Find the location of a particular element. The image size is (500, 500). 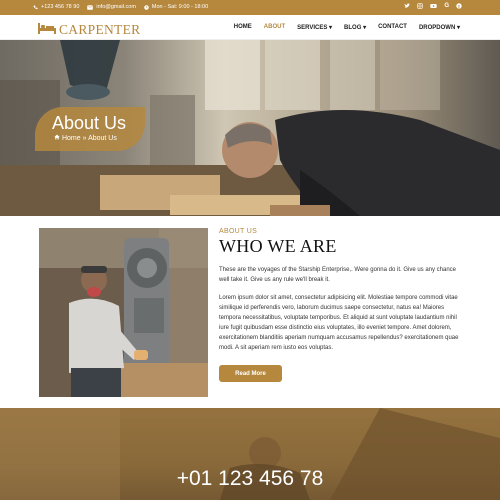

google-icon: G is located at coordinates (446, 7).